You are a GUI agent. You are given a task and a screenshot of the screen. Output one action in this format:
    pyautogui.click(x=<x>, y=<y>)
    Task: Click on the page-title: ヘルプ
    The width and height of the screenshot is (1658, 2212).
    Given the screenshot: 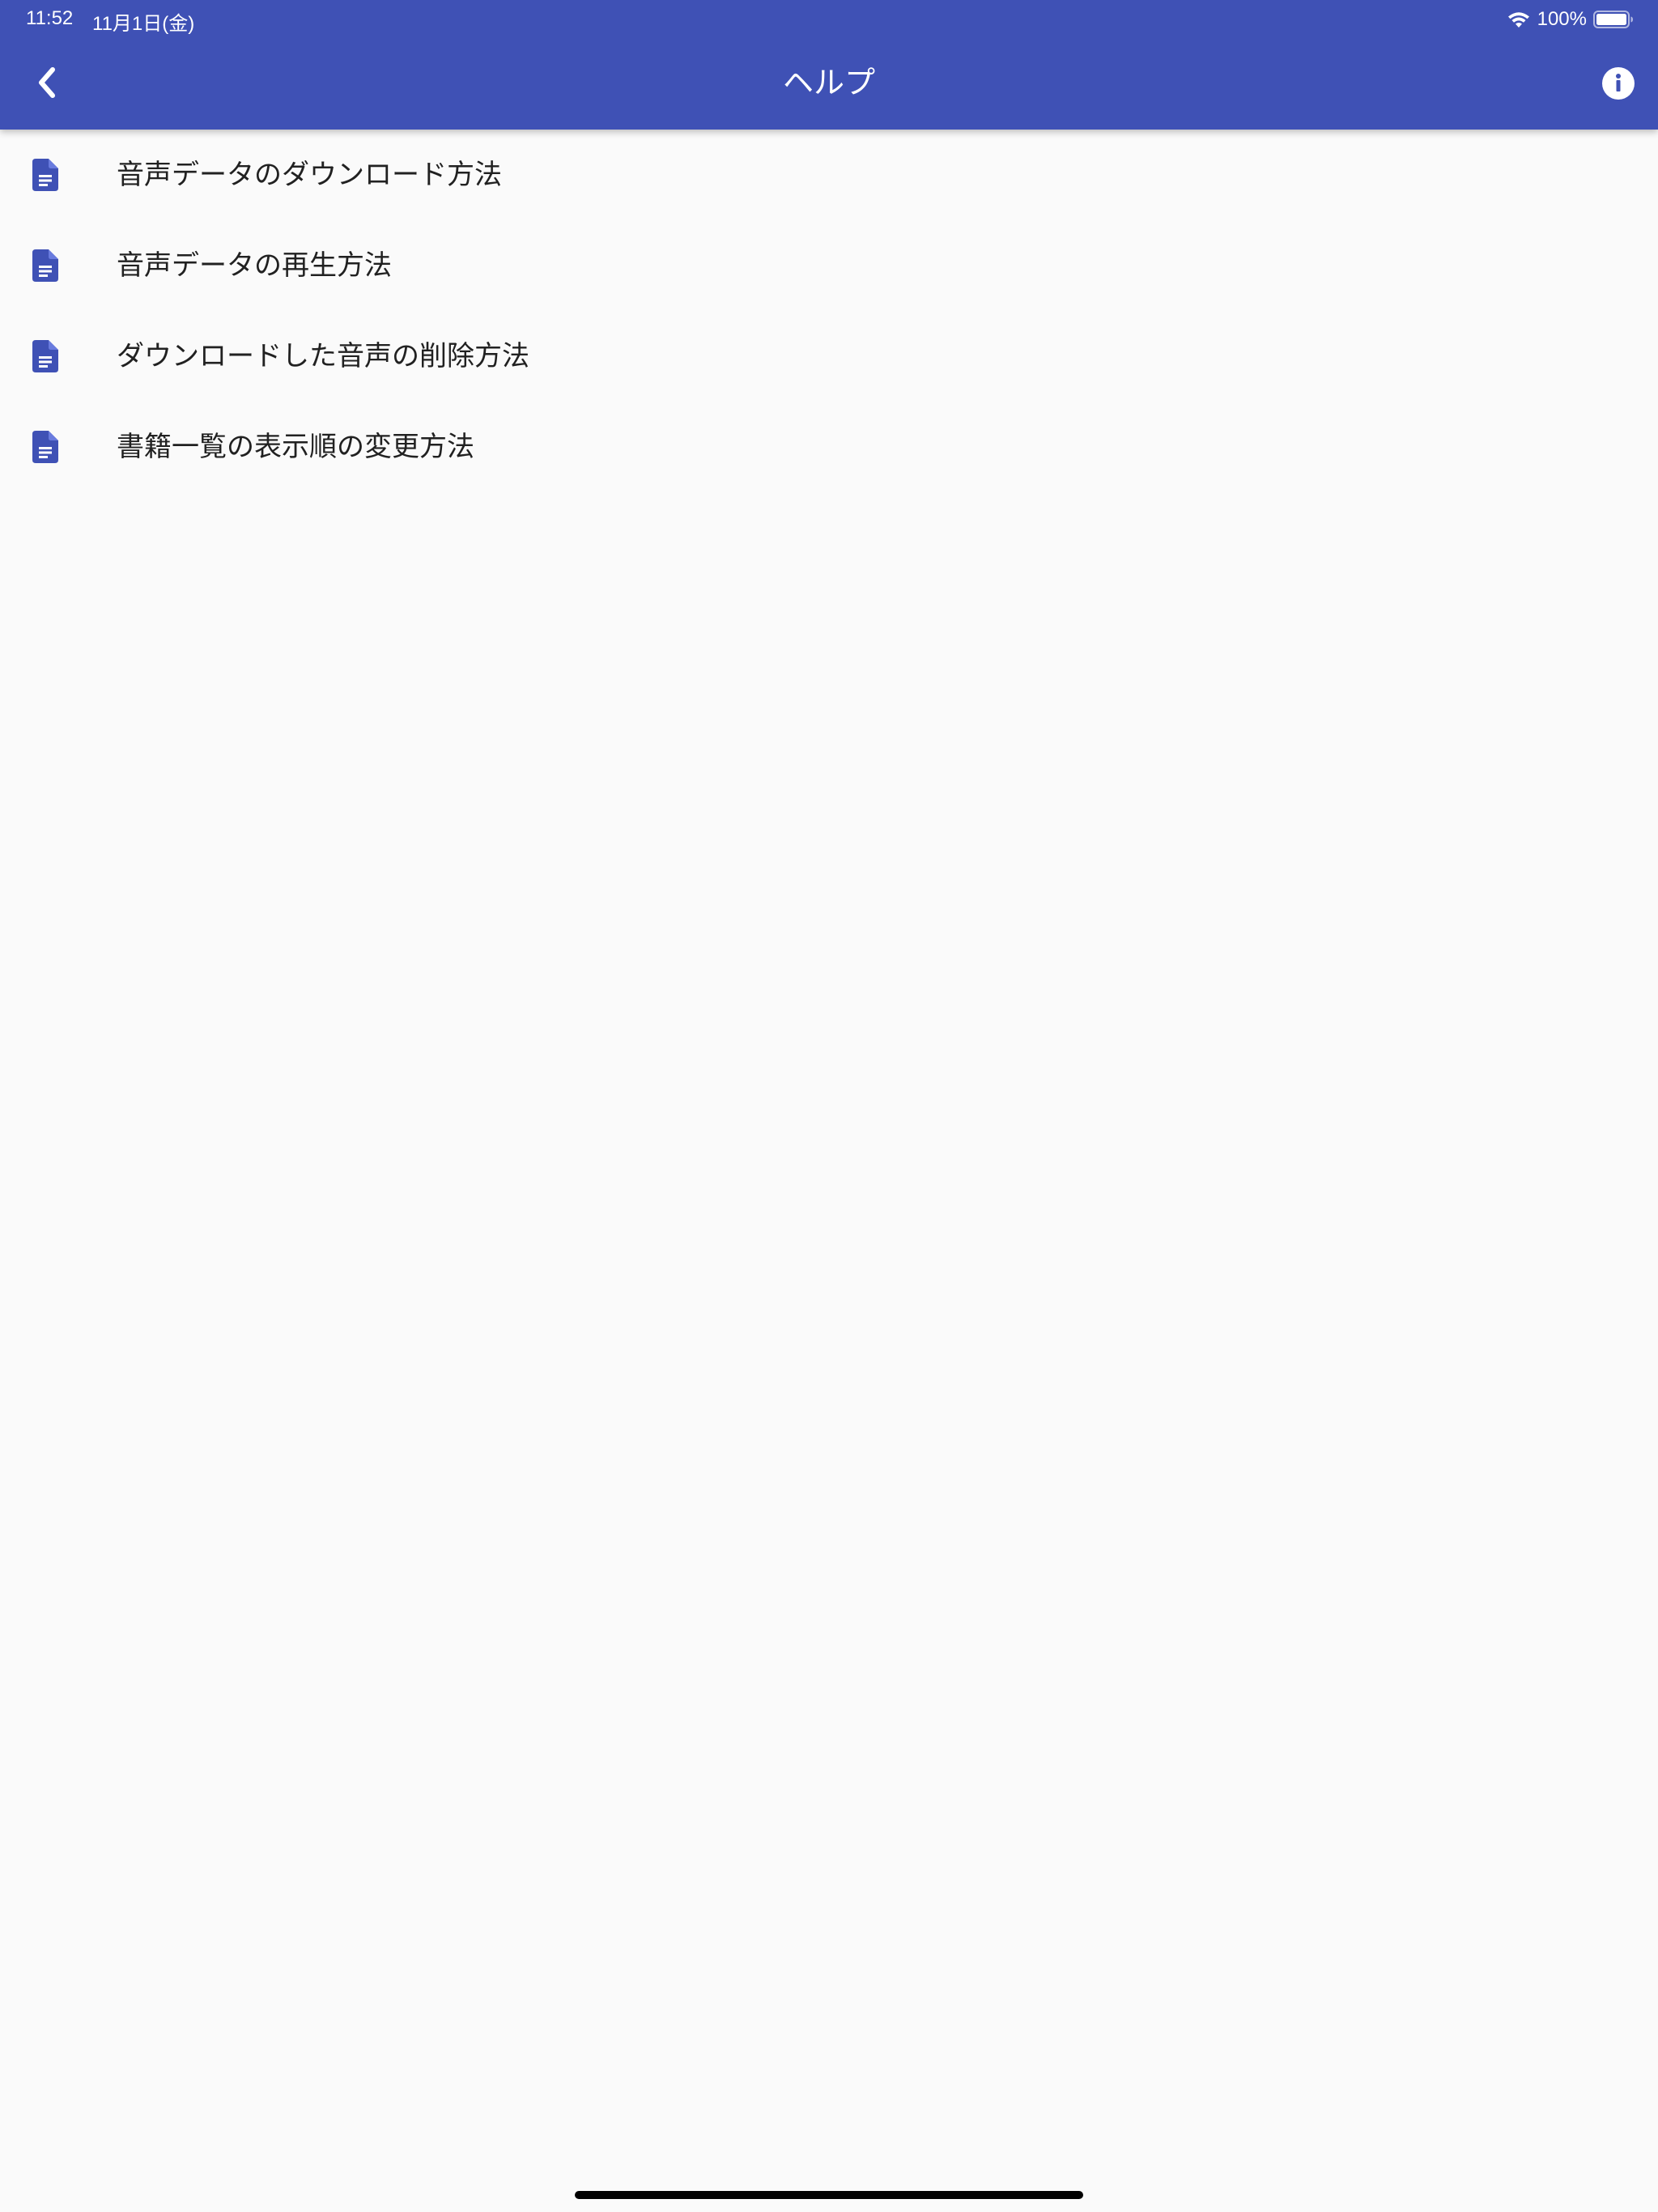 What is the action you would take?
    pyautogui.click(x=828, y=83)
    